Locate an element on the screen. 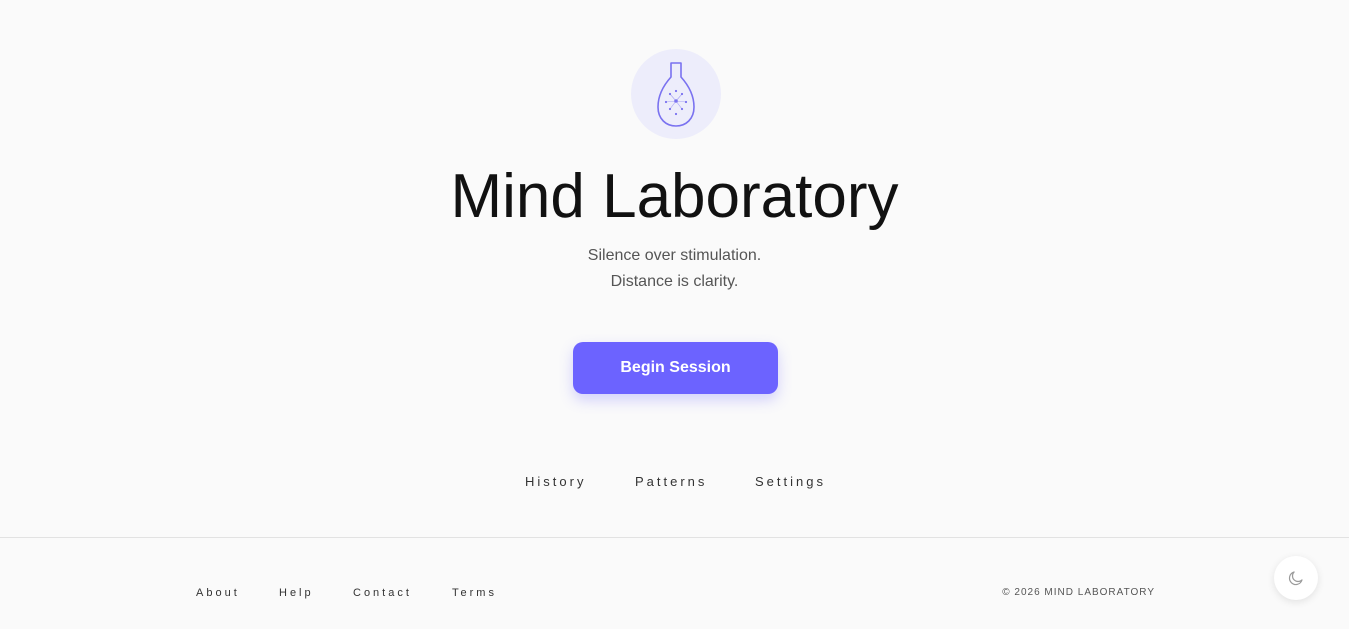  moon-icon is located at coordinates (1295, 578).